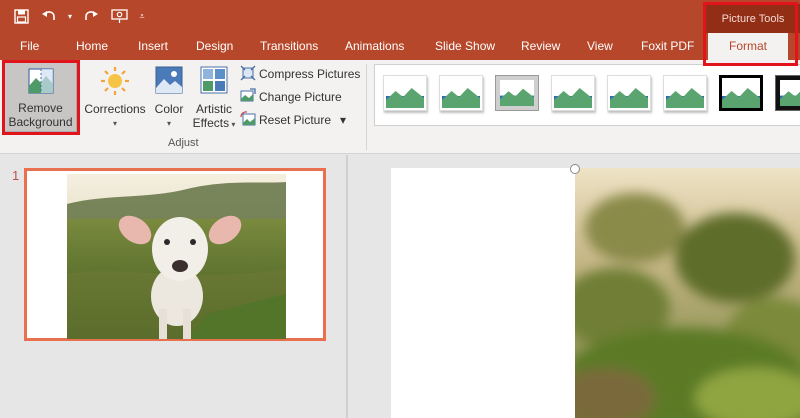  Describe the element at coordinates (343, 120) in the screenshot. I see `reset-picture-dropdown-icon: ▾` at that location.